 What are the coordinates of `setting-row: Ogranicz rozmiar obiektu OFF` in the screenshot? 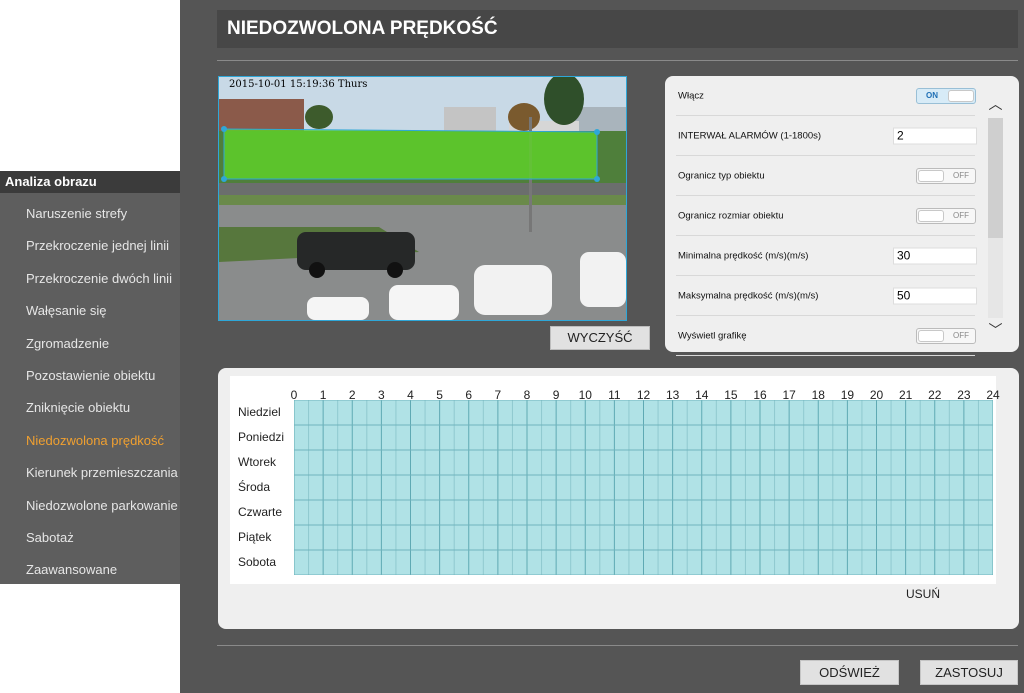 It's located at (826, 216).